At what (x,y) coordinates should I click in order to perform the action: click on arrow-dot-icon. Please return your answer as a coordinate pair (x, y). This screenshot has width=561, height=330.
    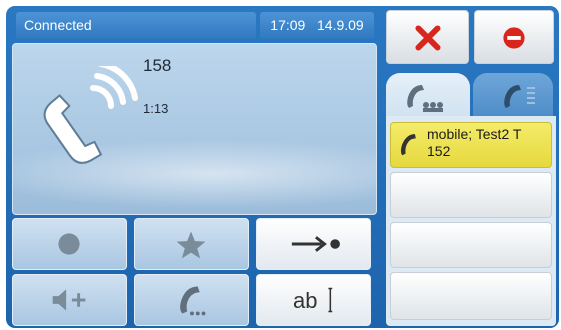
    Looking at the image, I should click on (315, 244).